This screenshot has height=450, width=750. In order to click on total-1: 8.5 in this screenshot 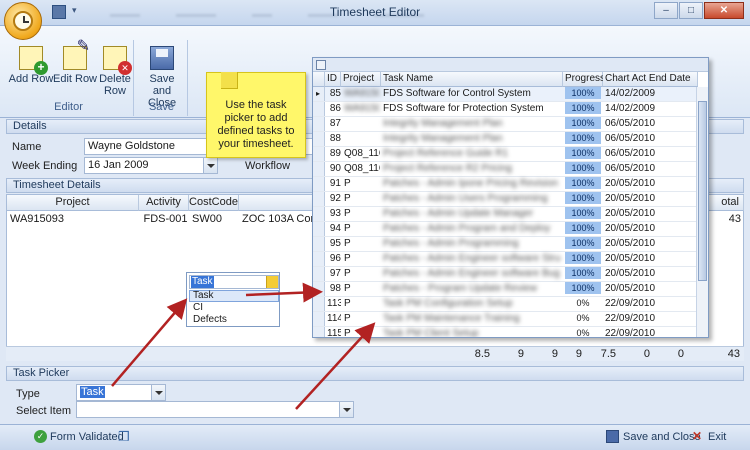, I will do `click(482, 354)`.